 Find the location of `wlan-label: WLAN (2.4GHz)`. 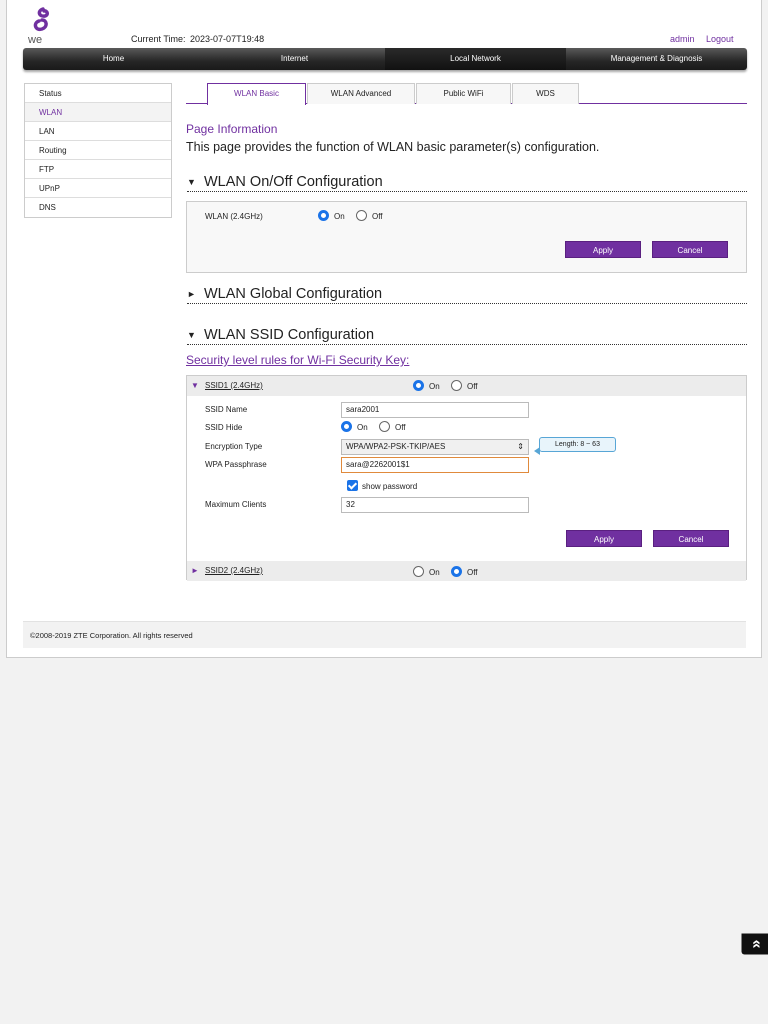

wlan-label: WLAN (2.4GHz) is located at coordinates (234, 216).